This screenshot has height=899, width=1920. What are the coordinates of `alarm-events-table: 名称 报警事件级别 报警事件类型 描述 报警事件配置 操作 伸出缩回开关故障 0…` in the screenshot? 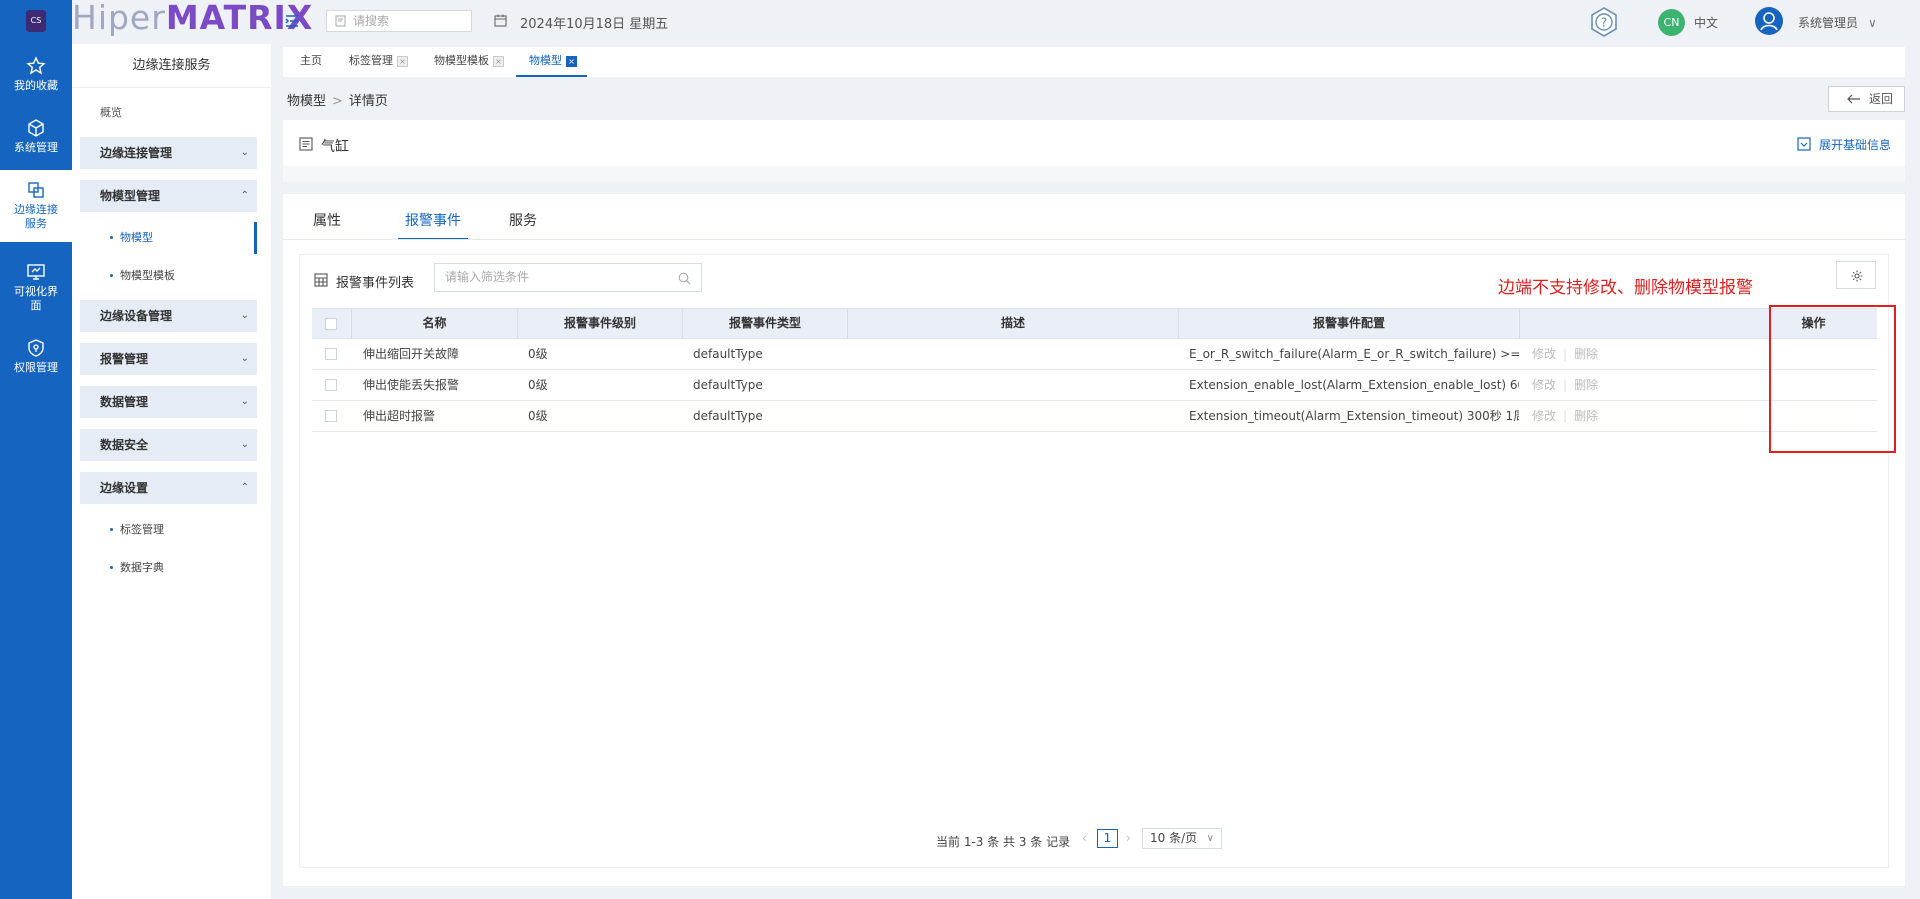 It's located at (1094, 370).